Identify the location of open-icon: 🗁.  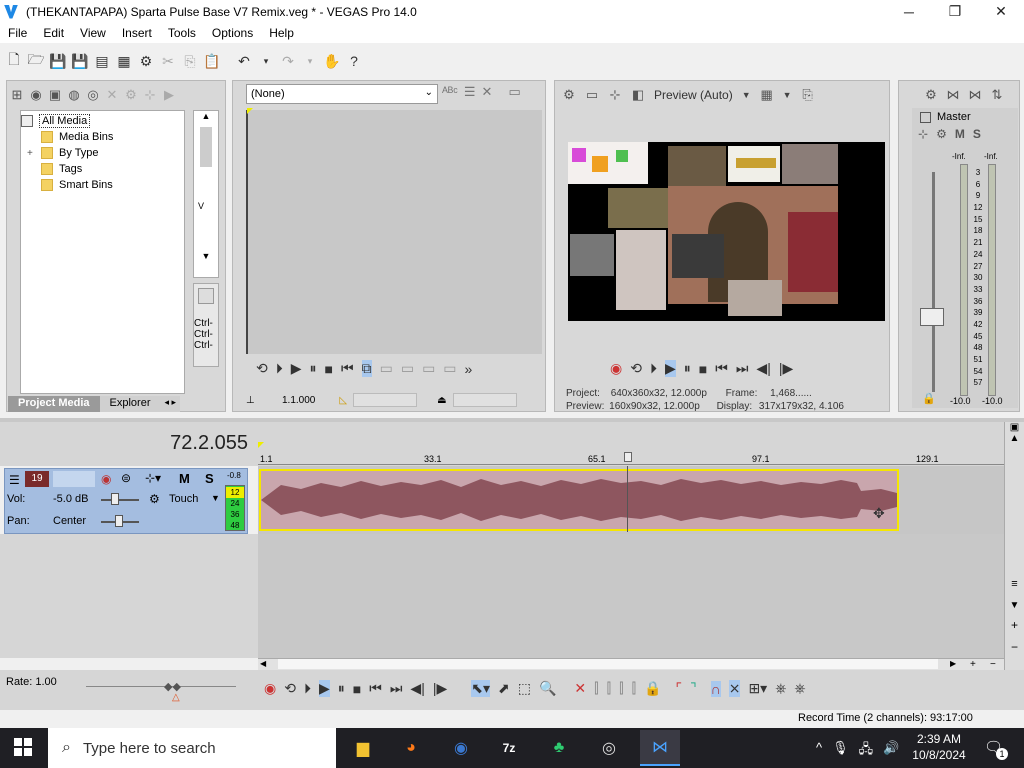
(35, 60).